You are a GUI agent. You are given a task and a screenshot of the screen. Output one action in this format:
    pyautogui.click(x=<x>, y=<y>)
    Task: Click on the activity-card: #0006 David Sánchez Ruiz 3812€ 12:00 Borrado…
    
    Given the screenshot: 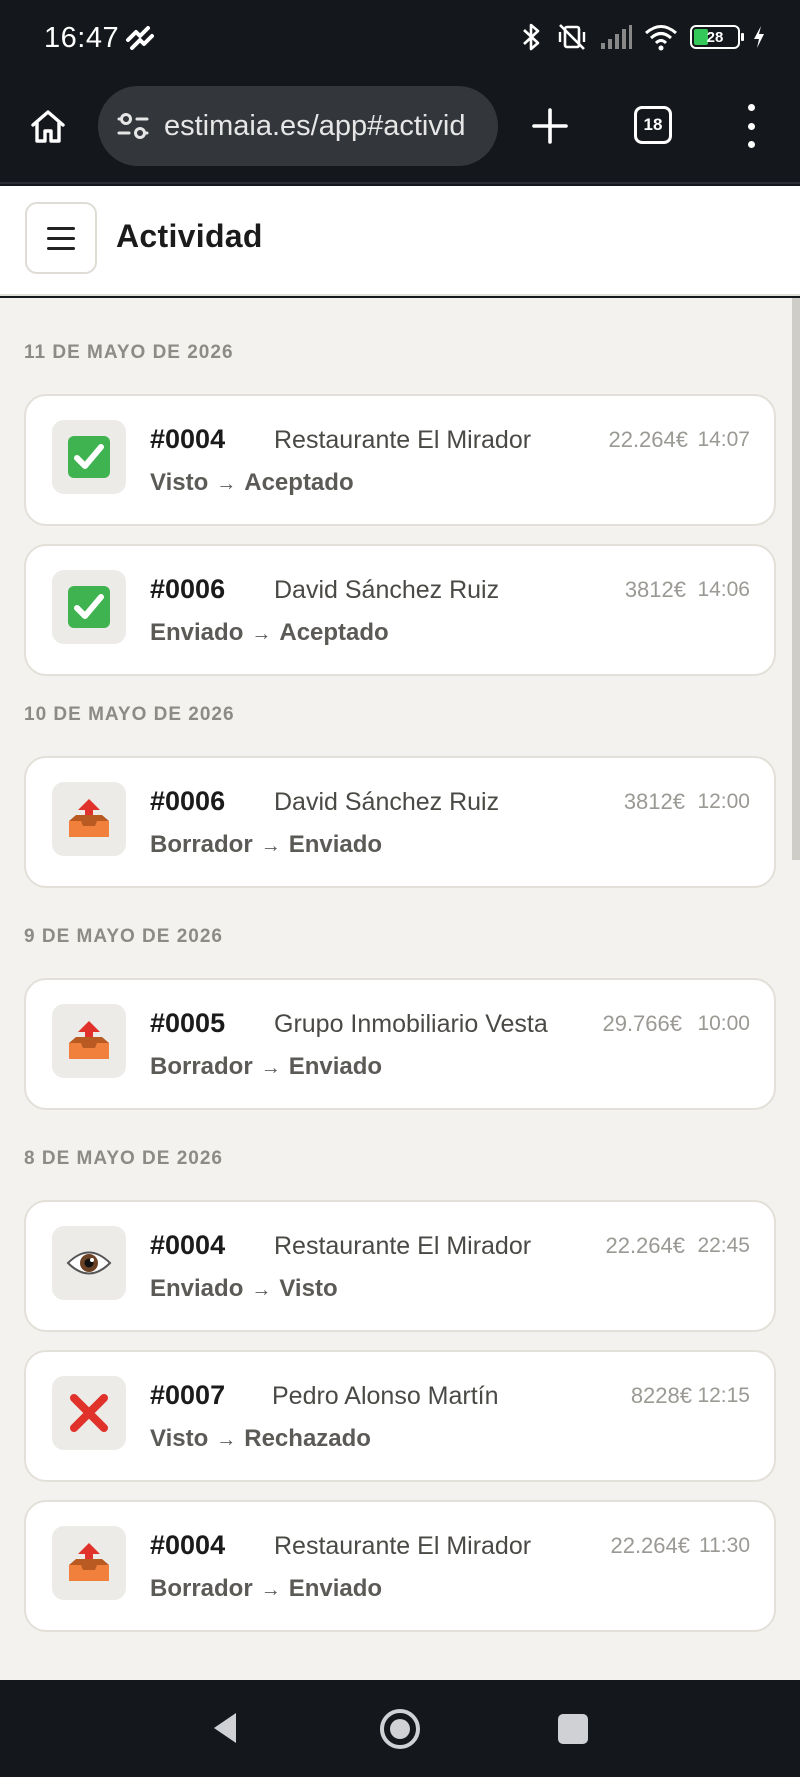 What is the action you would take?
    pyautogui.click(x=400, y=822)
    